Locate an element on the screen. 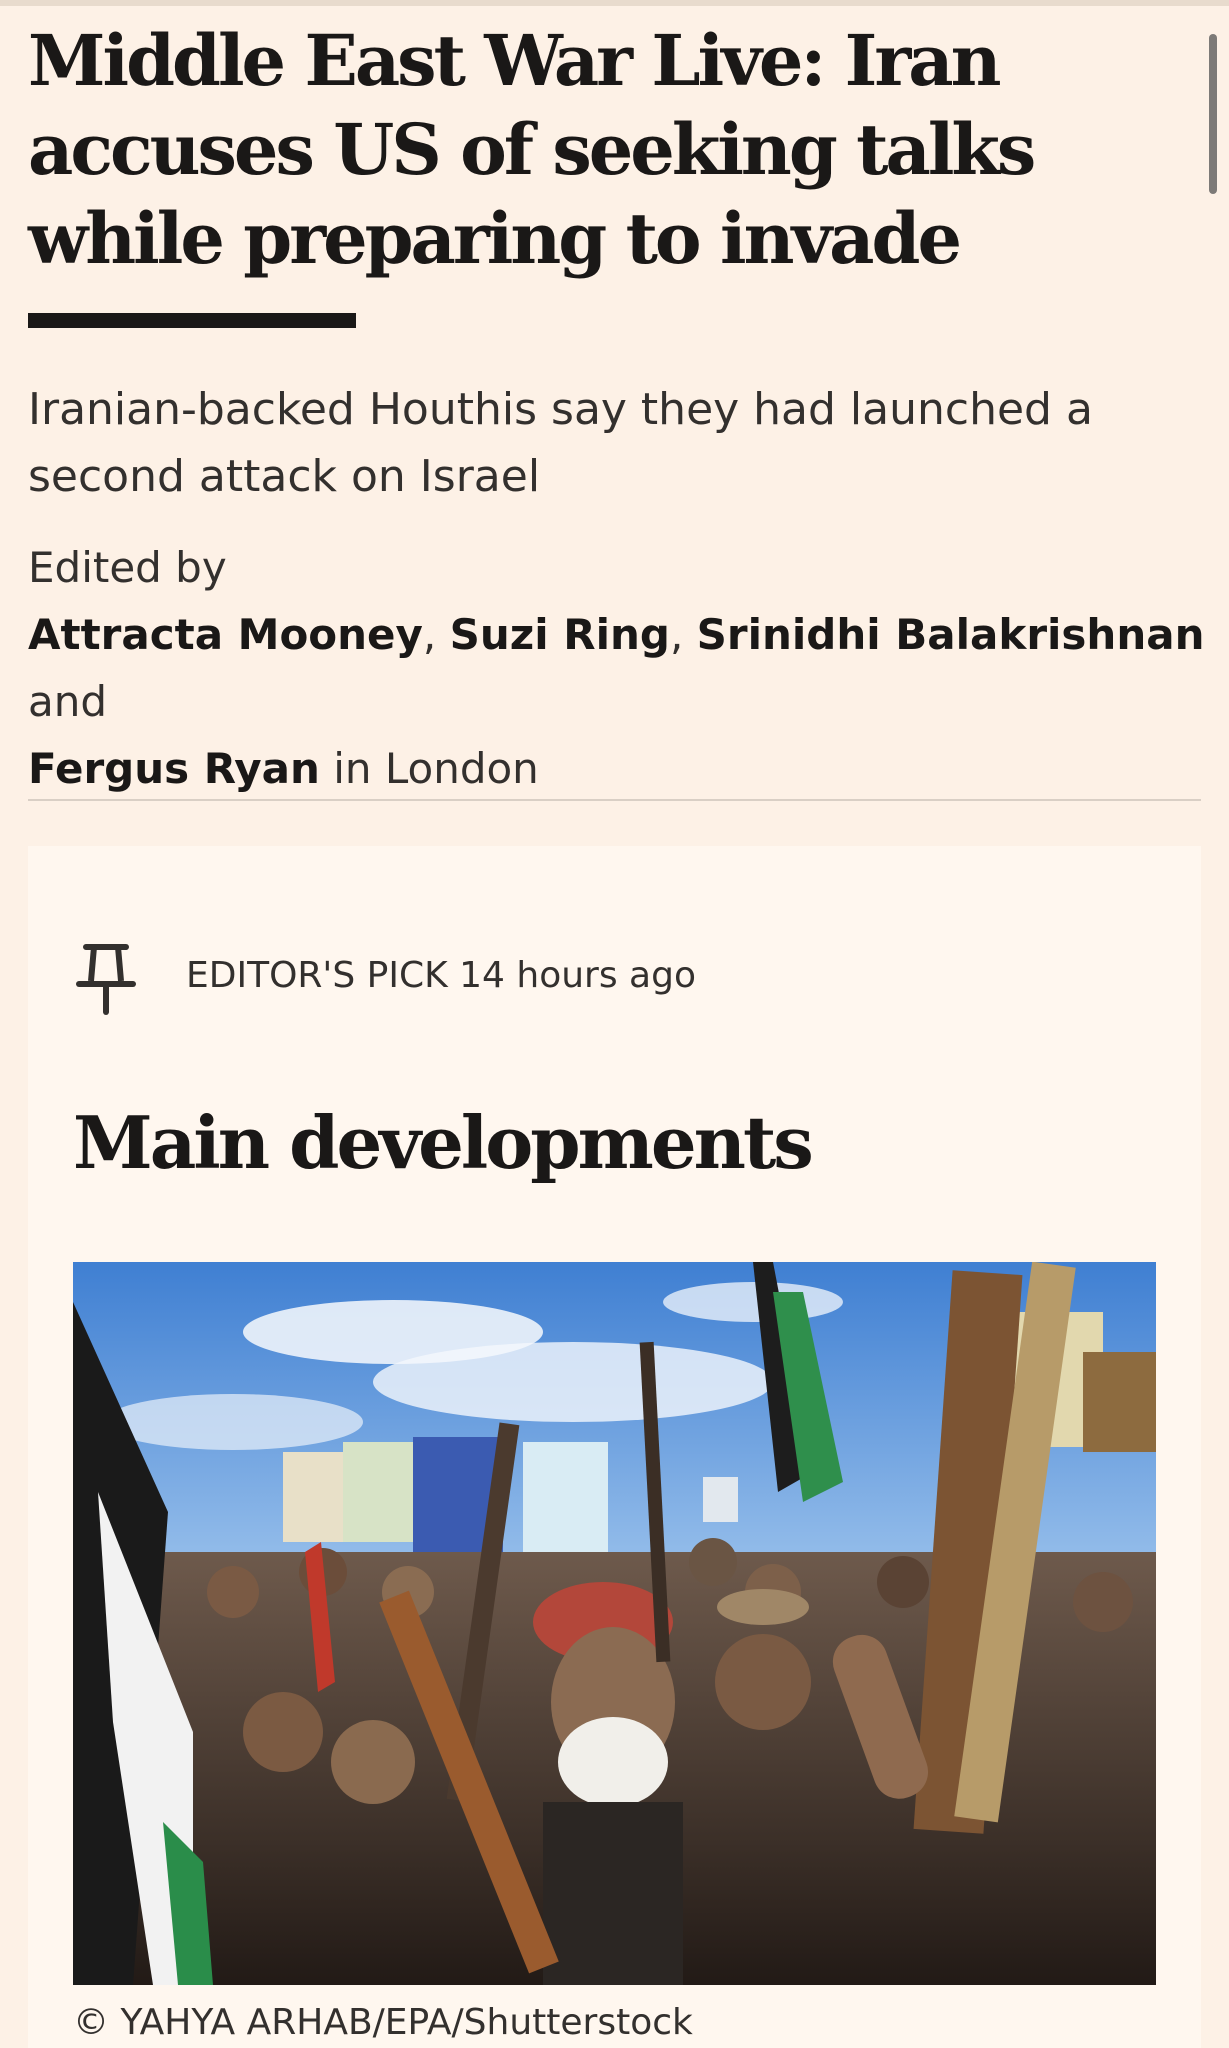  post-title: Main developments is located at coordinates (443, 1142).